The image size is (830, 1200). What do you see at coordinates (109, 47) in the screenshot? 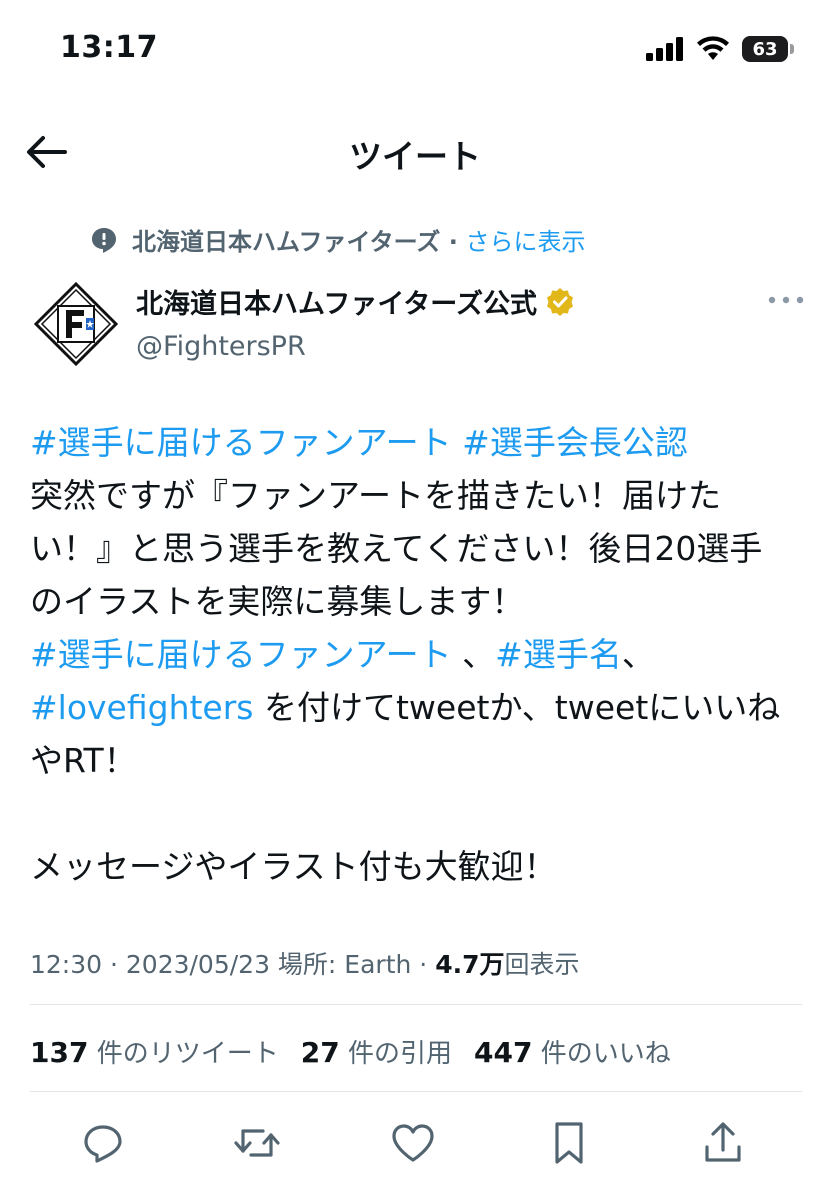
I see `status-time: 13:17` at bounding box center [109, 47].